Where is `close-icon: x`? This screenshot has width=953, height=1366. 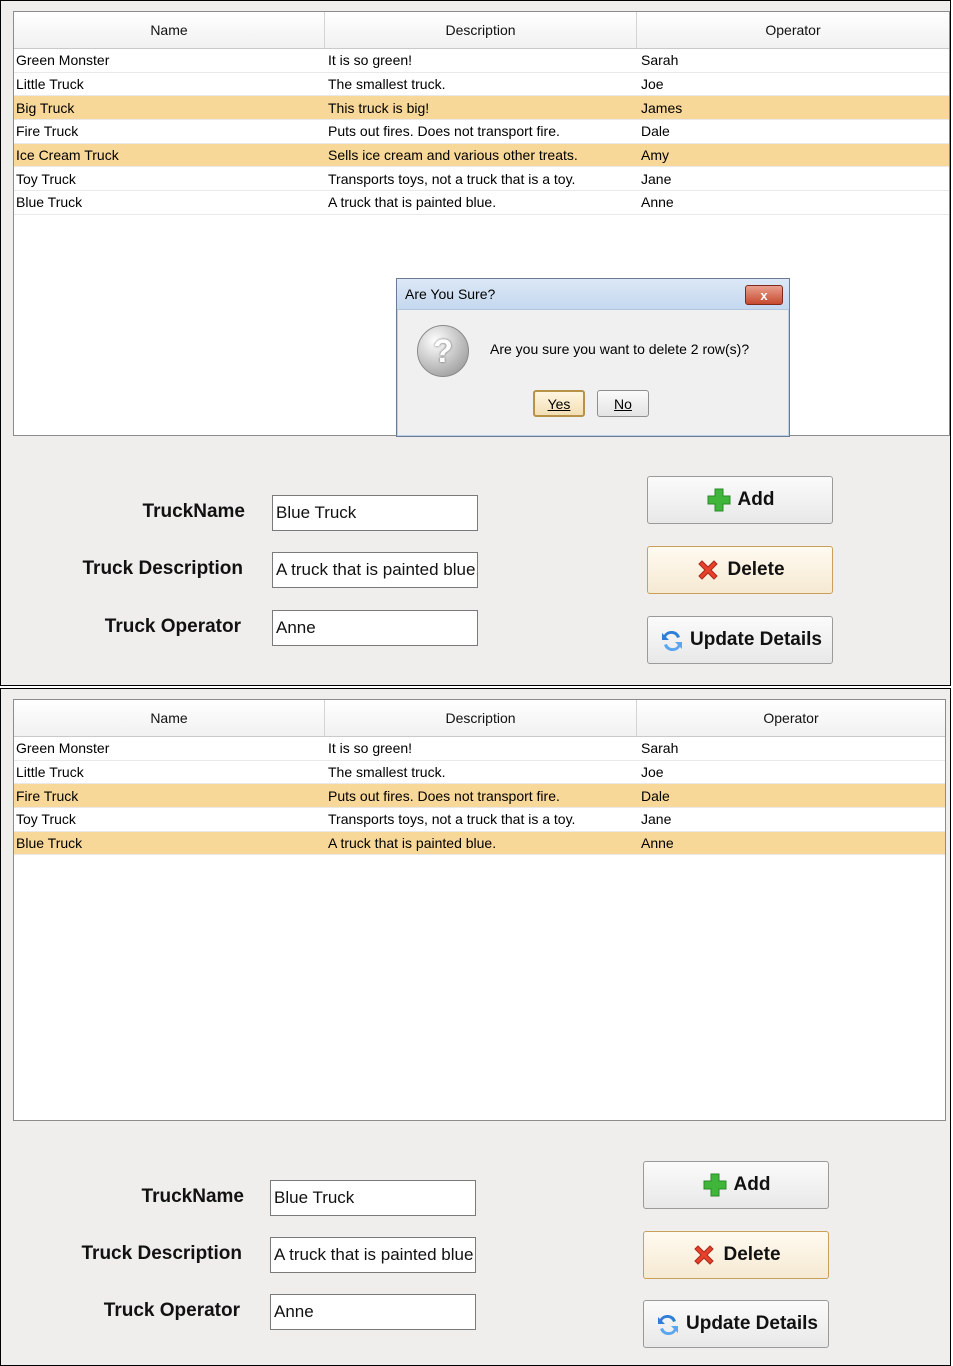 close-icon: x is located at coordinates (764, 295).